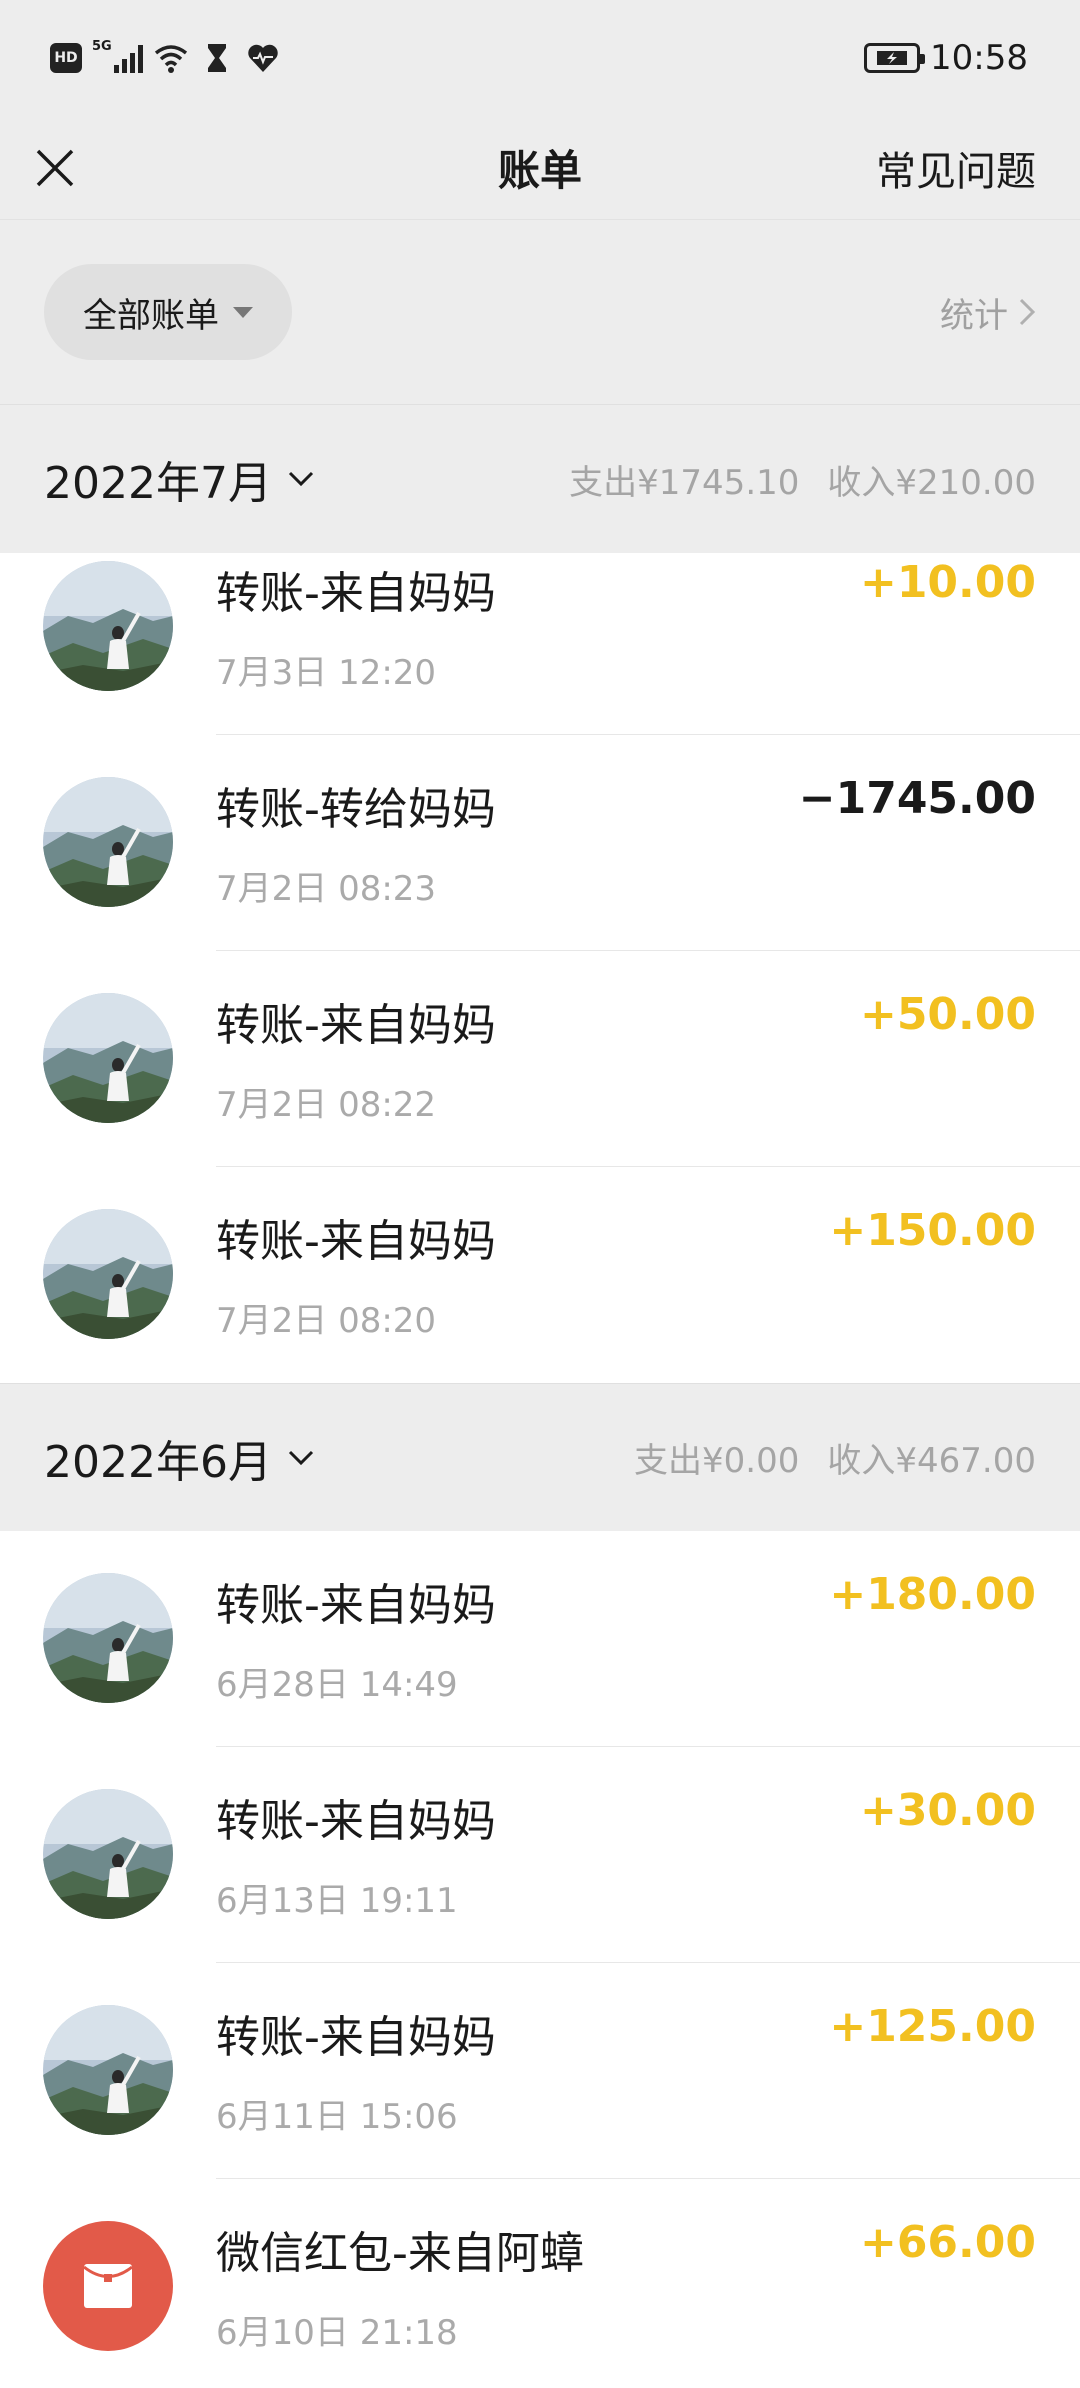 This screenshot has width=1080, height=2388. Describe the element at coordinates (932, 1230) in the screenshot. I see `transaction-amount: +150.00` at that location.